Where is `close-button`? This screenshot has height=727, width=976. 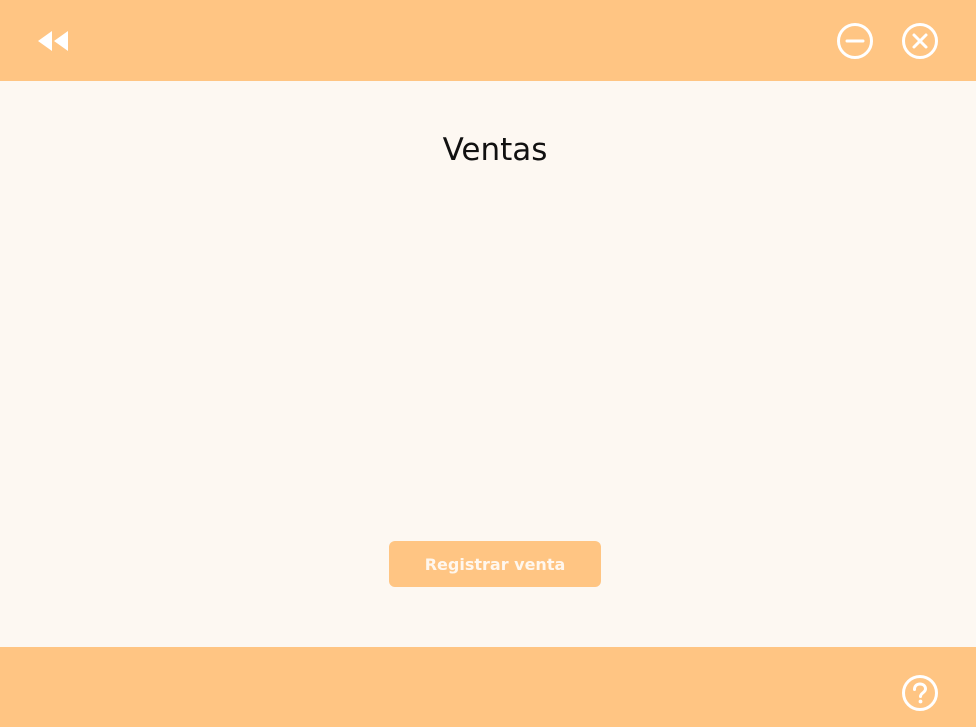
close-button is located at coordinates (920, 41).